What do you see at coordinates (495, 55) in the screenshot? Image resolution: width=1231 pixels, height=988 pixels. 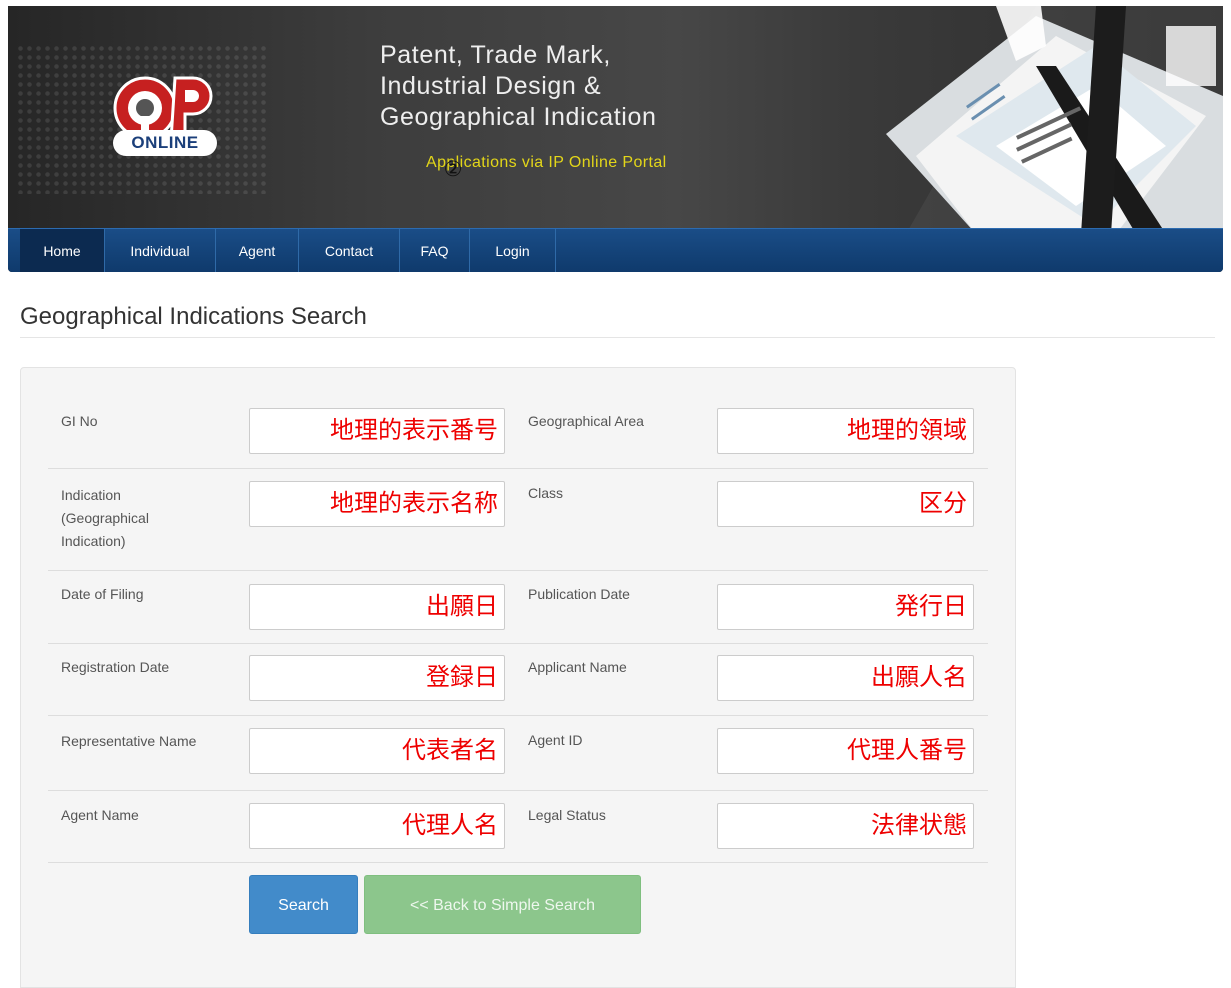 I see `tagline-line-1: Patent, Trade Mark,` at bounding box center [495, 55].